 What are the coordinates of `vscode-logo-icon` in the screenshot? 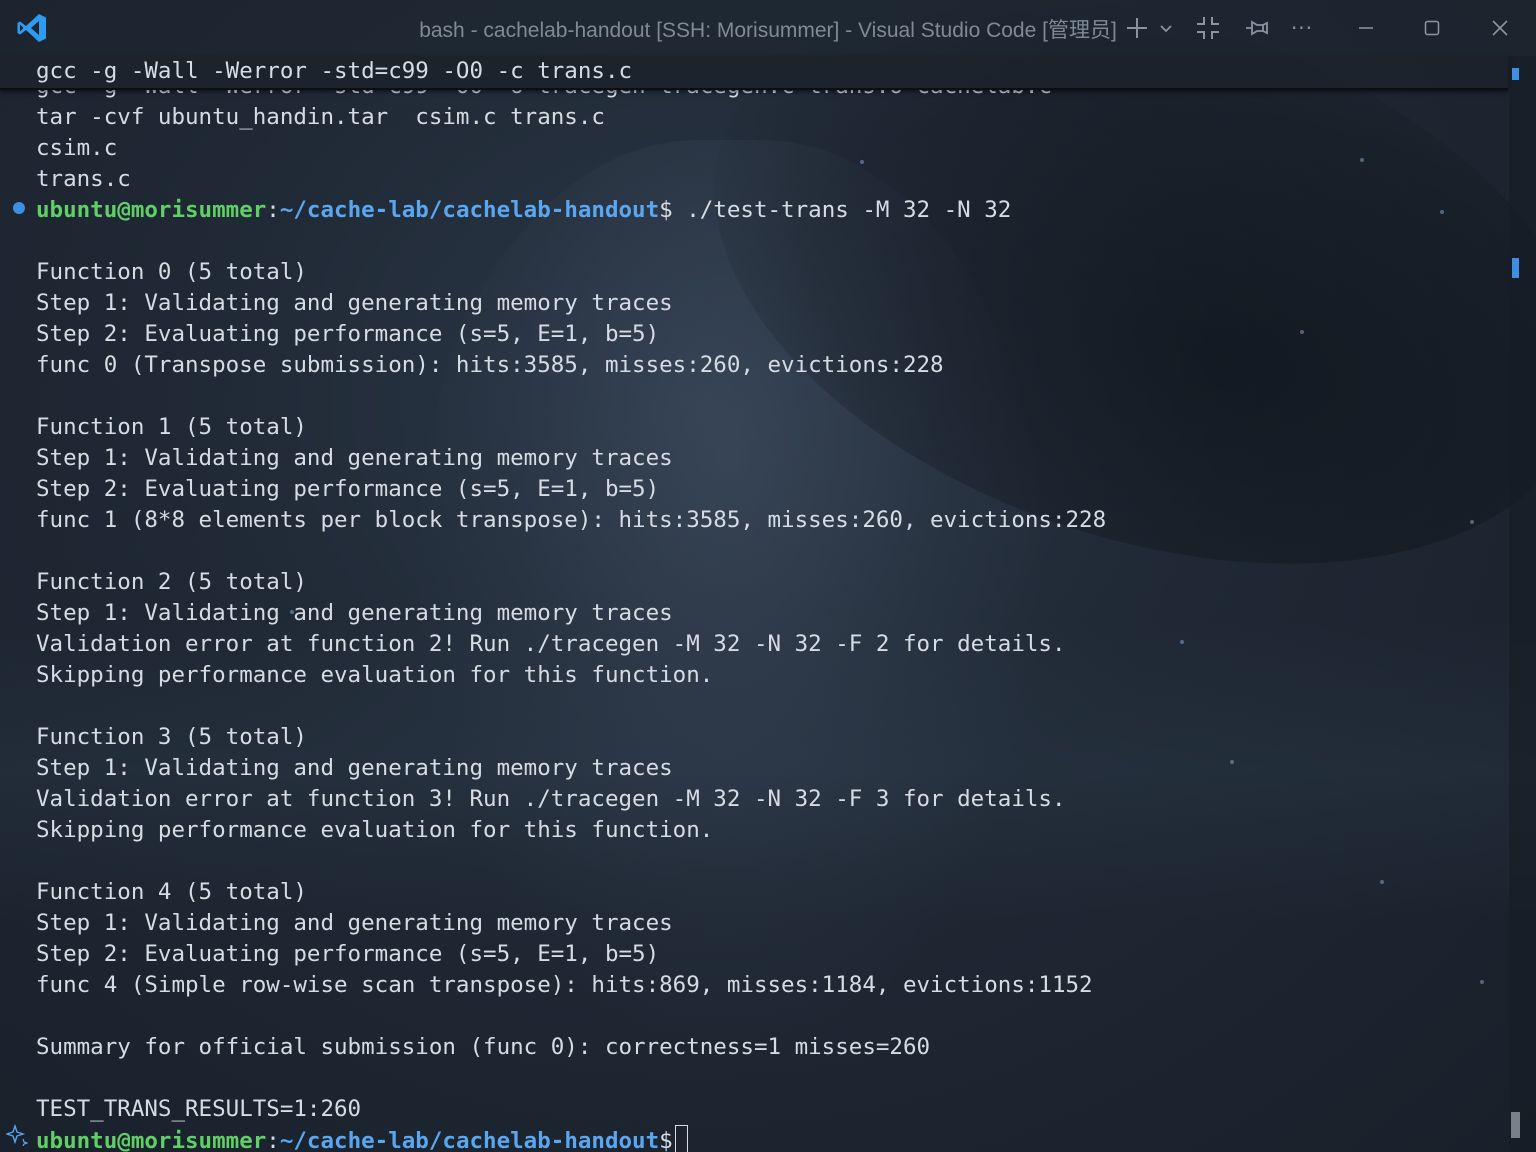 It's located at (32, 28).